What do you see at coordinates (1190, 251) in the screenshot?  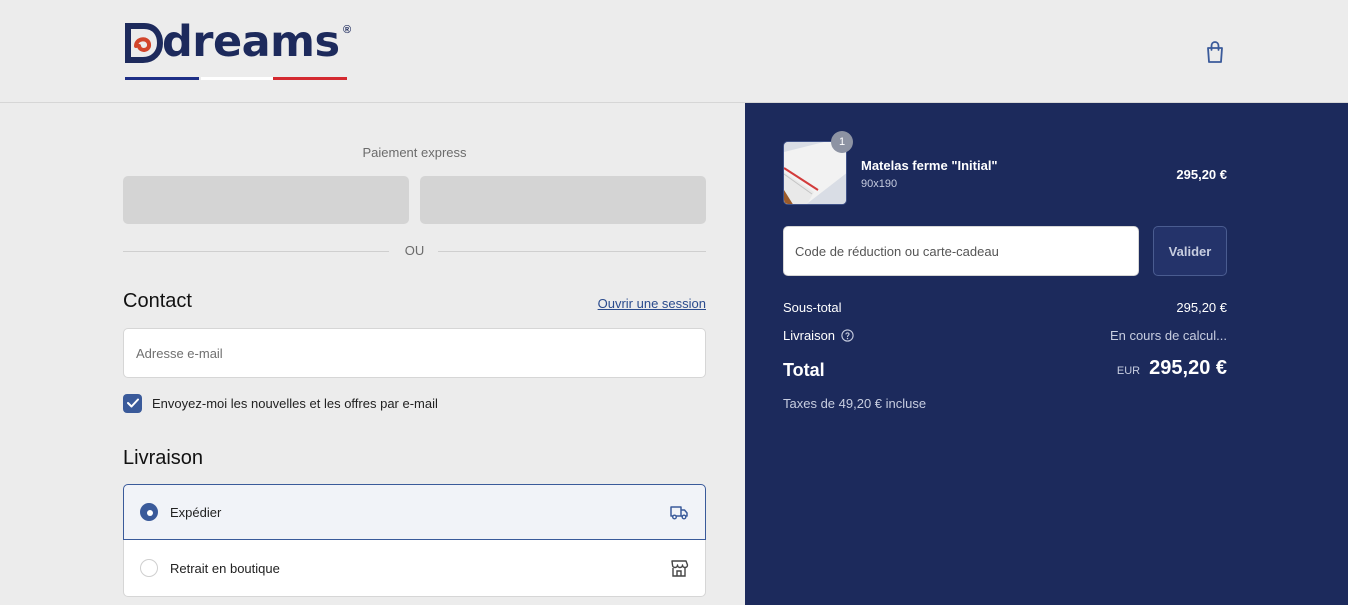 I see `apply-discount-button: Valider` at bounding box center [1190, 251].